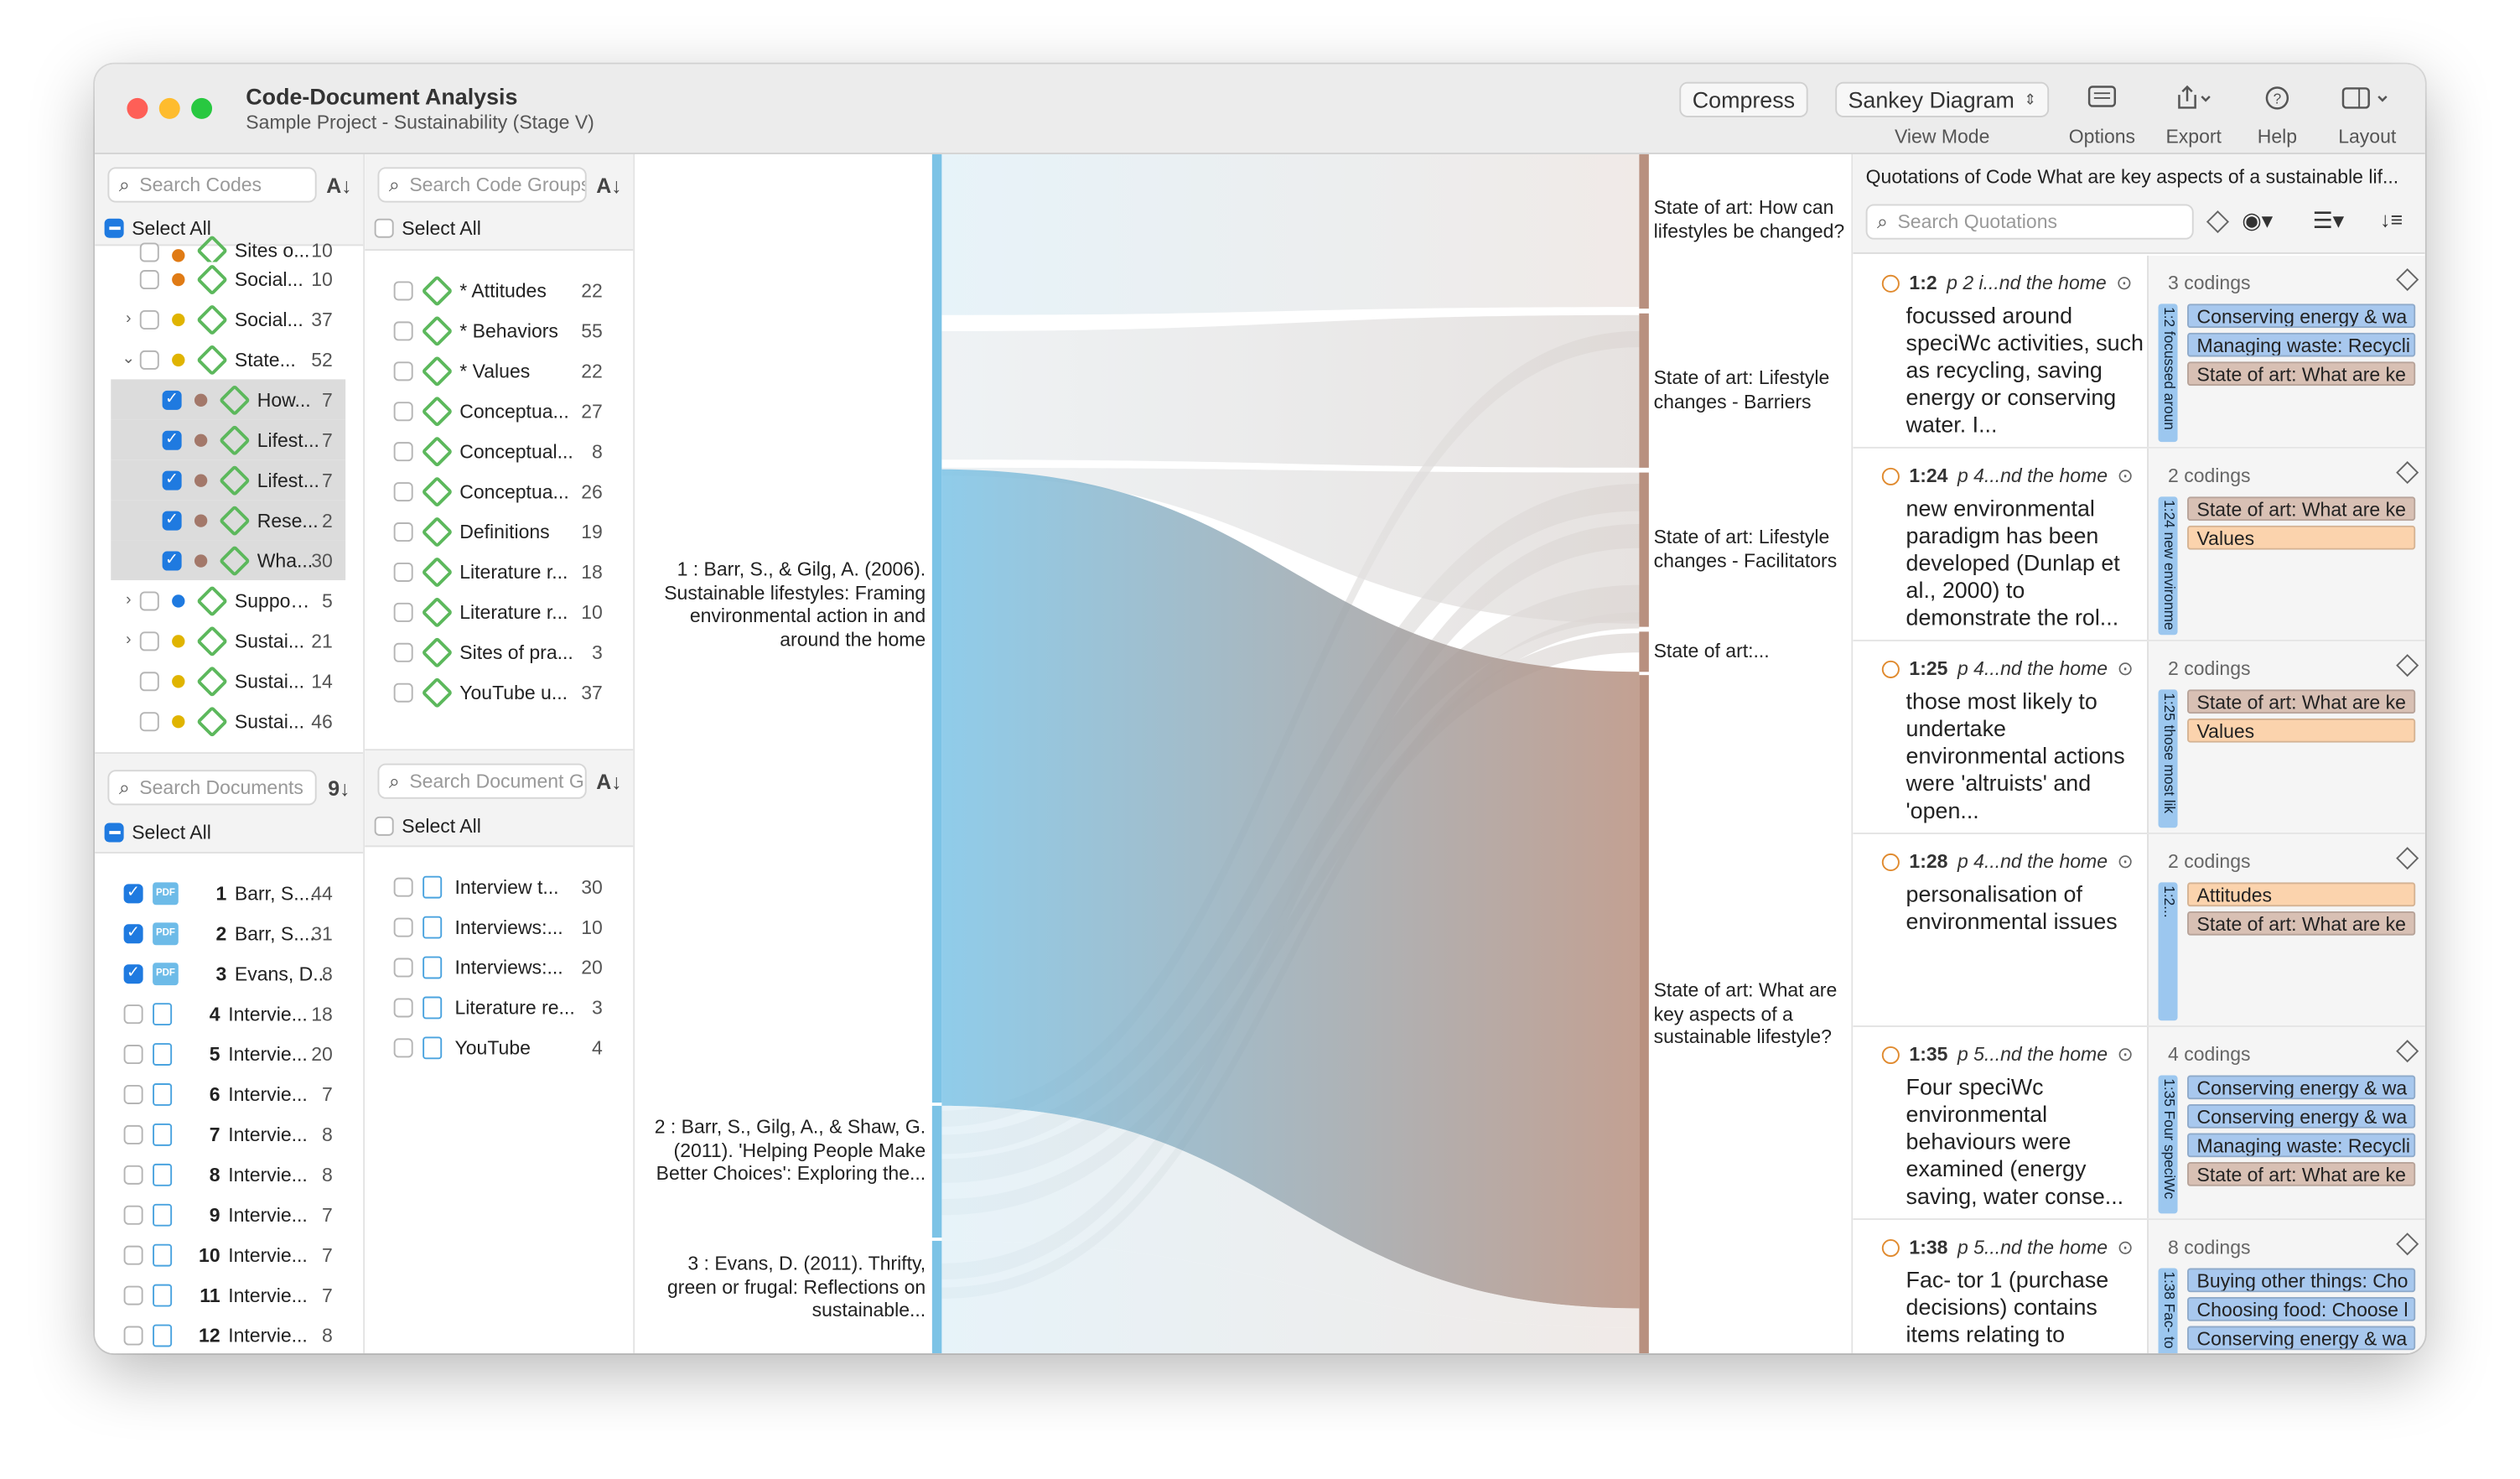 This screenshot has width=2520, height=1479. Describe the element at coordinates (499, 491) in the screenshot. I see `code-group-list-item: Conceptua... 26` at that location.